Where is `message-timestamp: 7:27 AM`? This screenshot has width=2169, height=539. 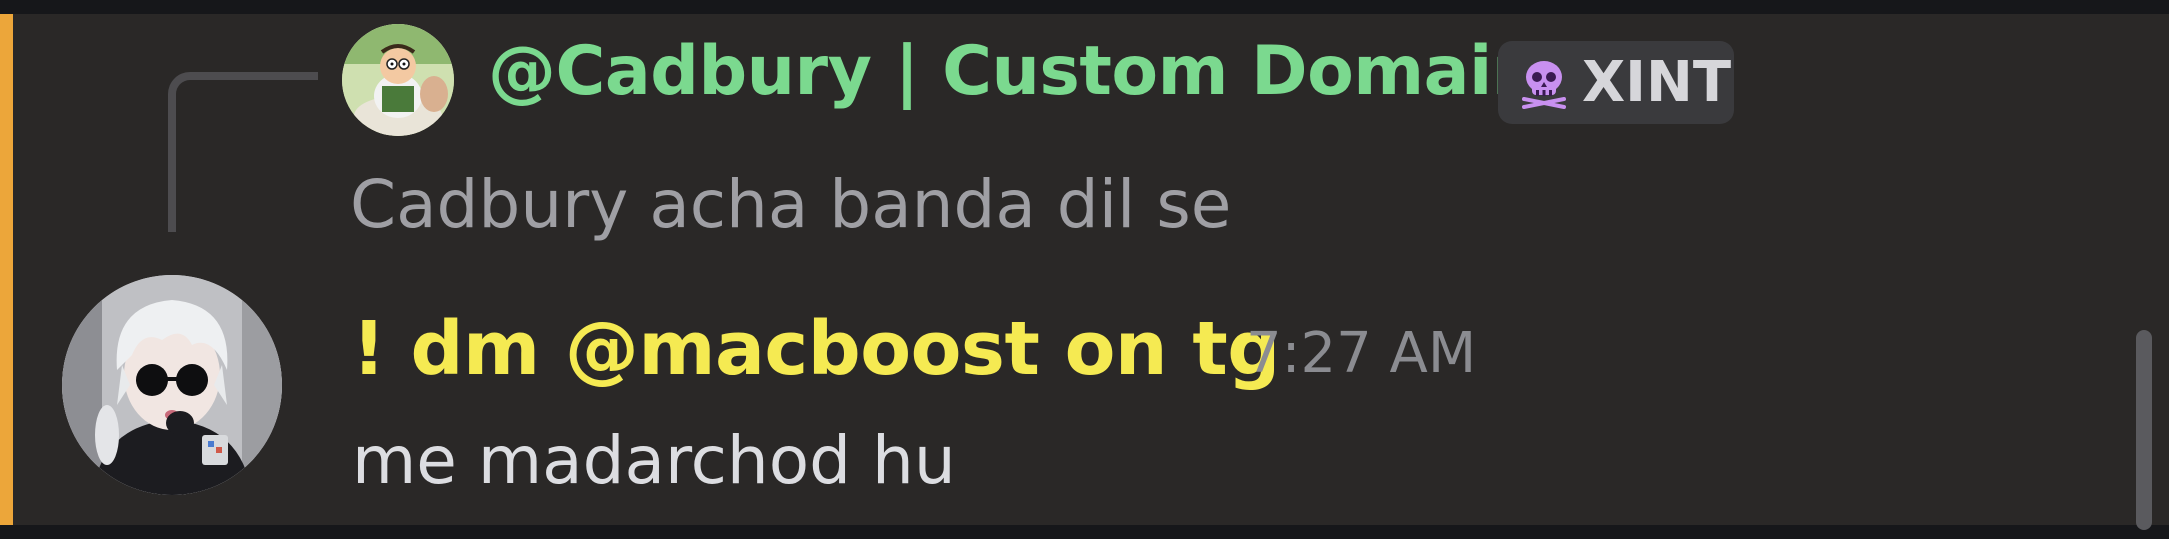 message-timestamp: 7:27 AM is located at coordinates (1361, 354).